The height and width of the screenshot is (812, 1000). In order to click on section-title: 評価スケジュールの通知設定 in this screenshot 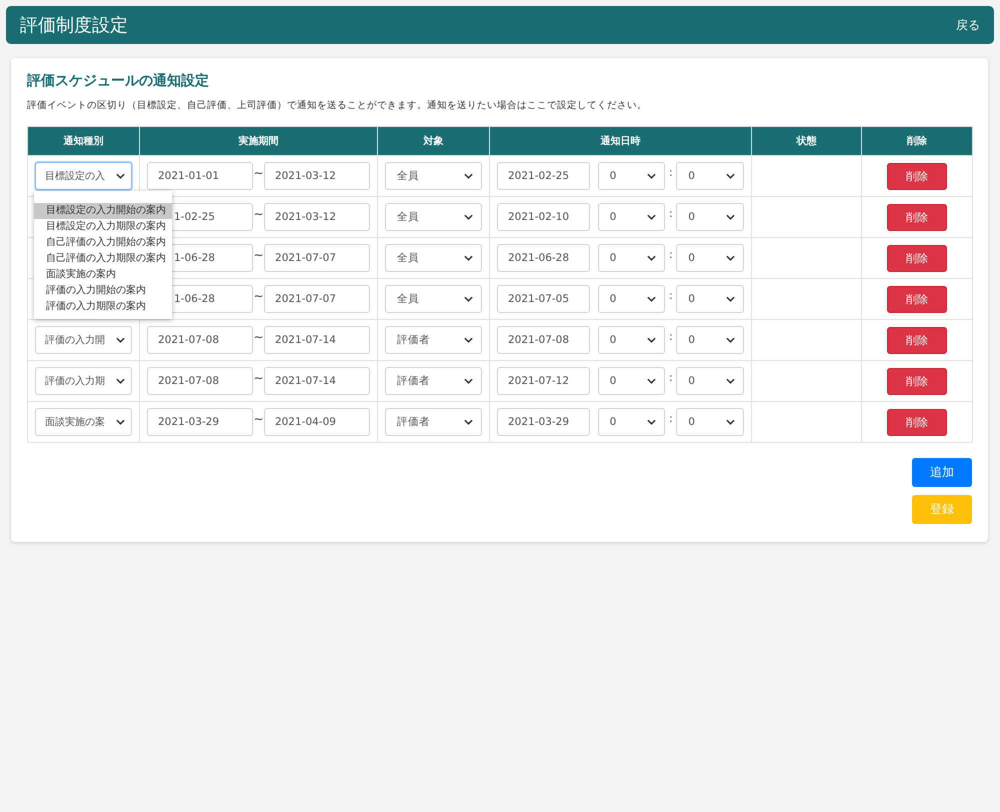, I will do `click(118, 81)`.